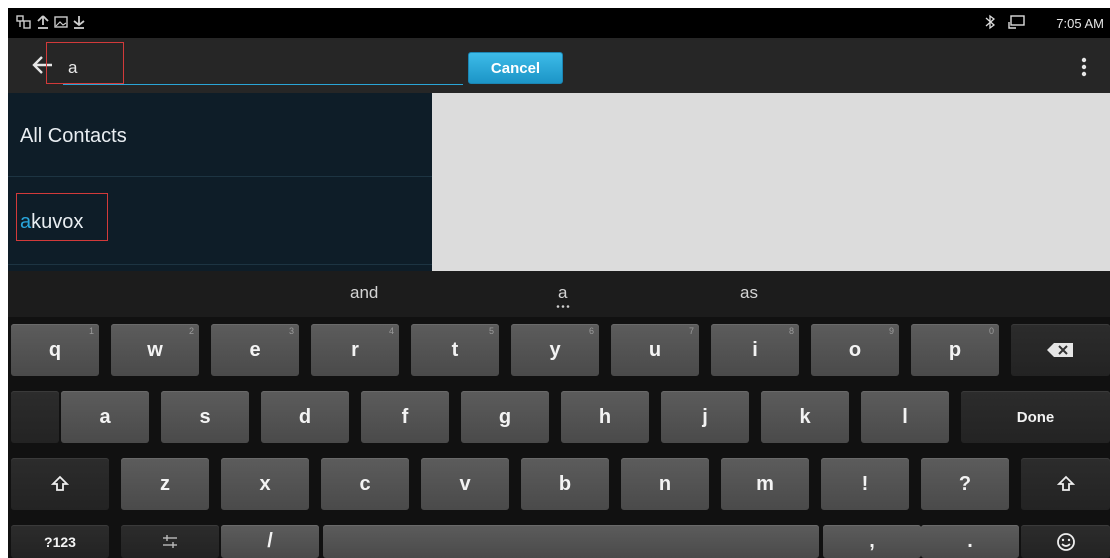 This screenshot has width=1110, height=558. Describe the element at coordinates (605, 417) in the screenshot. I see `key-h: h` at that location.